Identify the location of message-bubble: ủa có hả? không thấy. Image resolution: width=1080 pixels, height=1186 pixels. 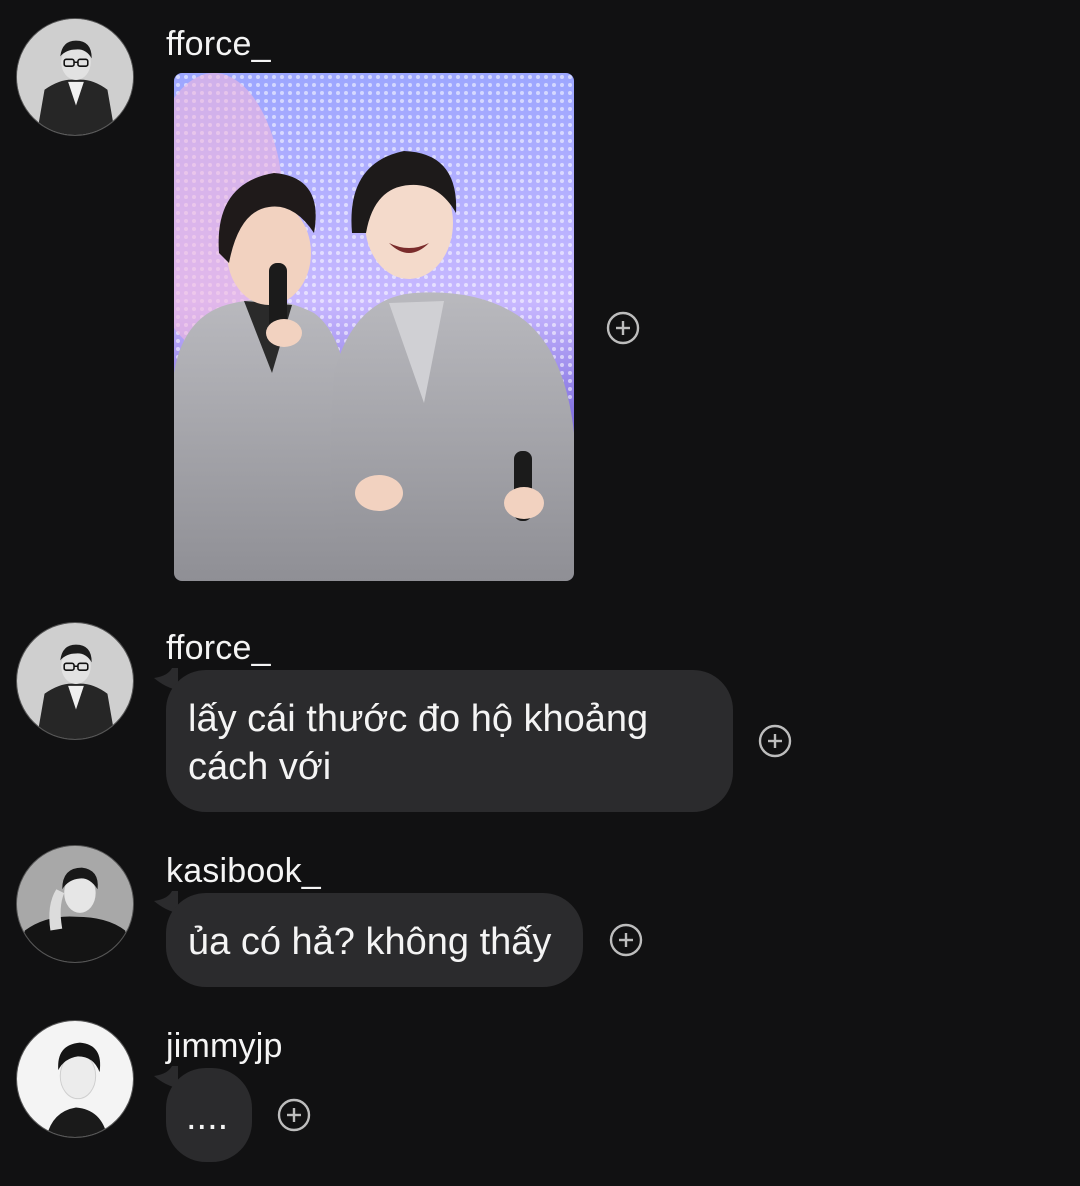
(374, 940).